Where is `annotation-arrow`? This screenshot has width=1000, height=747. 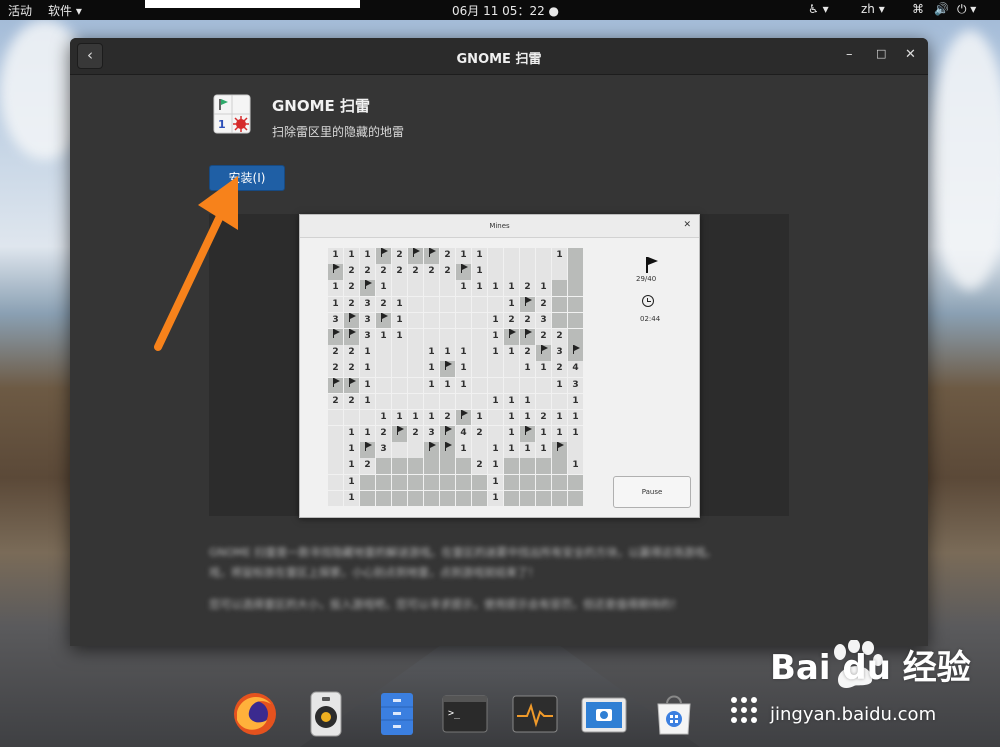 annotation-arrow is located at coordinates (196, 263).